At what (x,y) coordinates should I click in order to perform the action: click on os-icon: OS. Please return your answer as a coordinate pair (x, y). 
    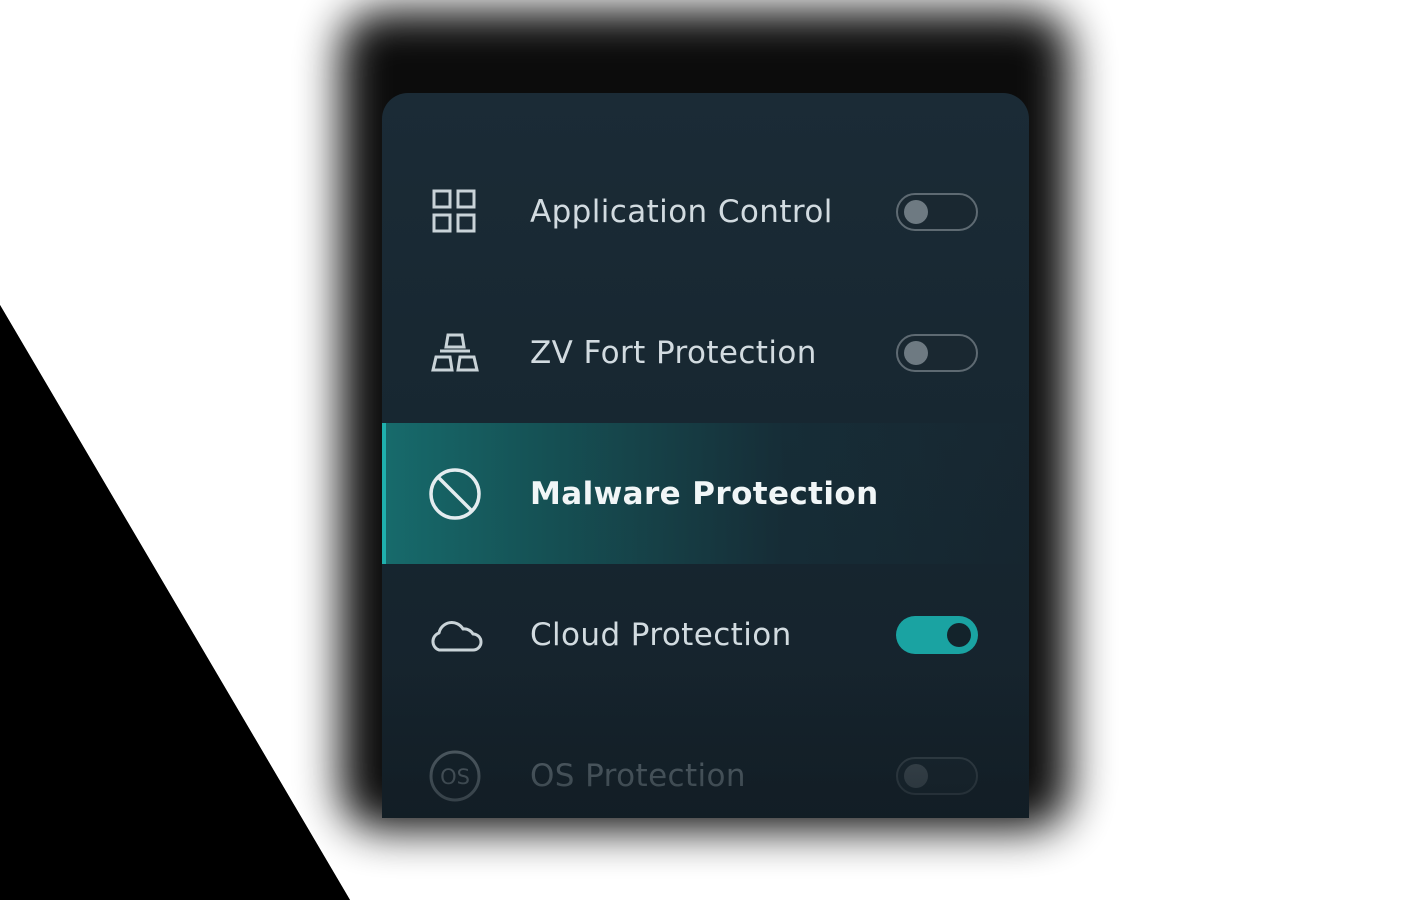
    Looking at the image, I should click on (455, 776).